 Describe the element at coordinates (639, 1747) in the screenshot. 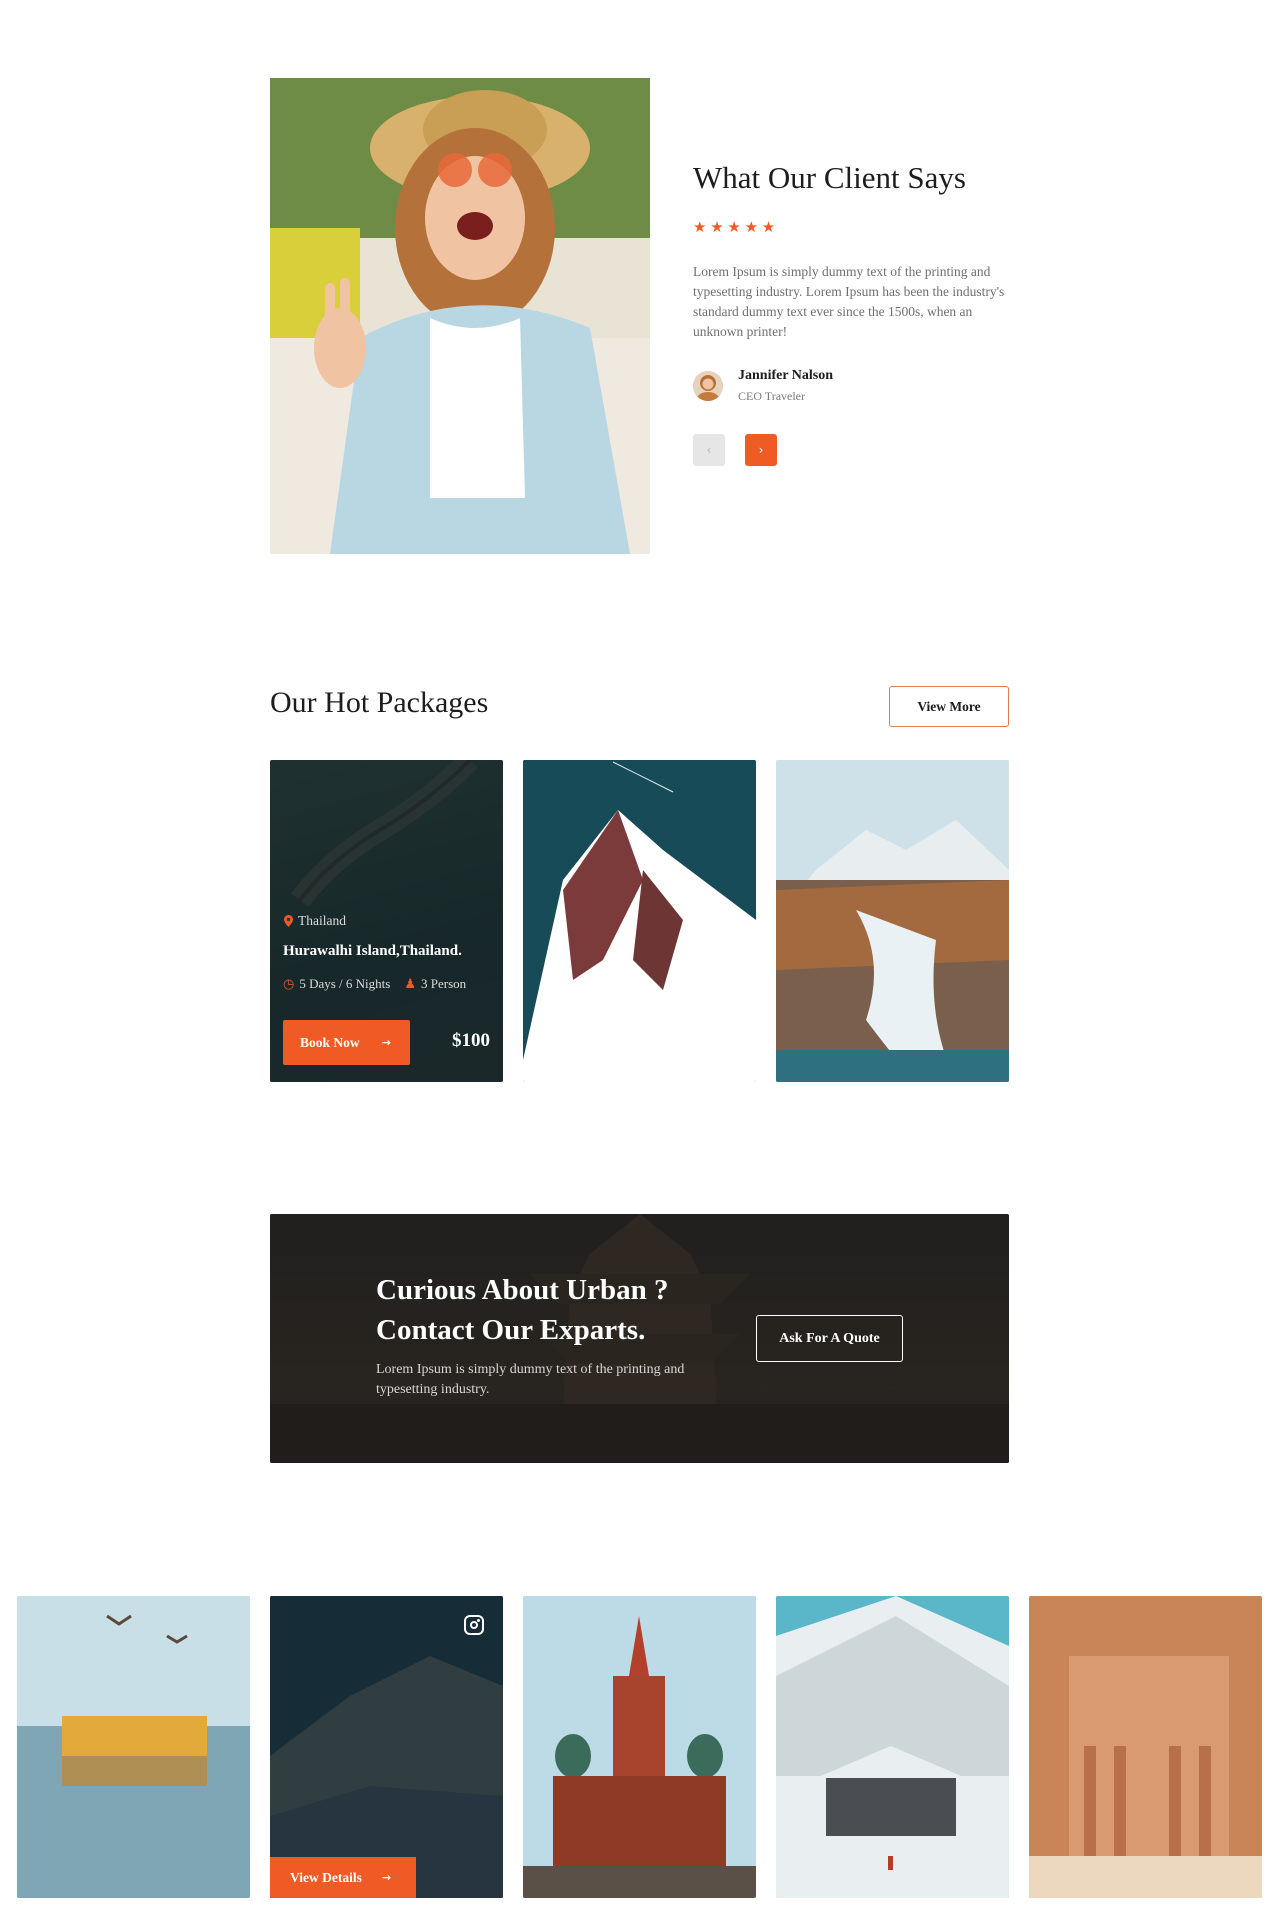

I see `gallery-item-cathedral` at that location.